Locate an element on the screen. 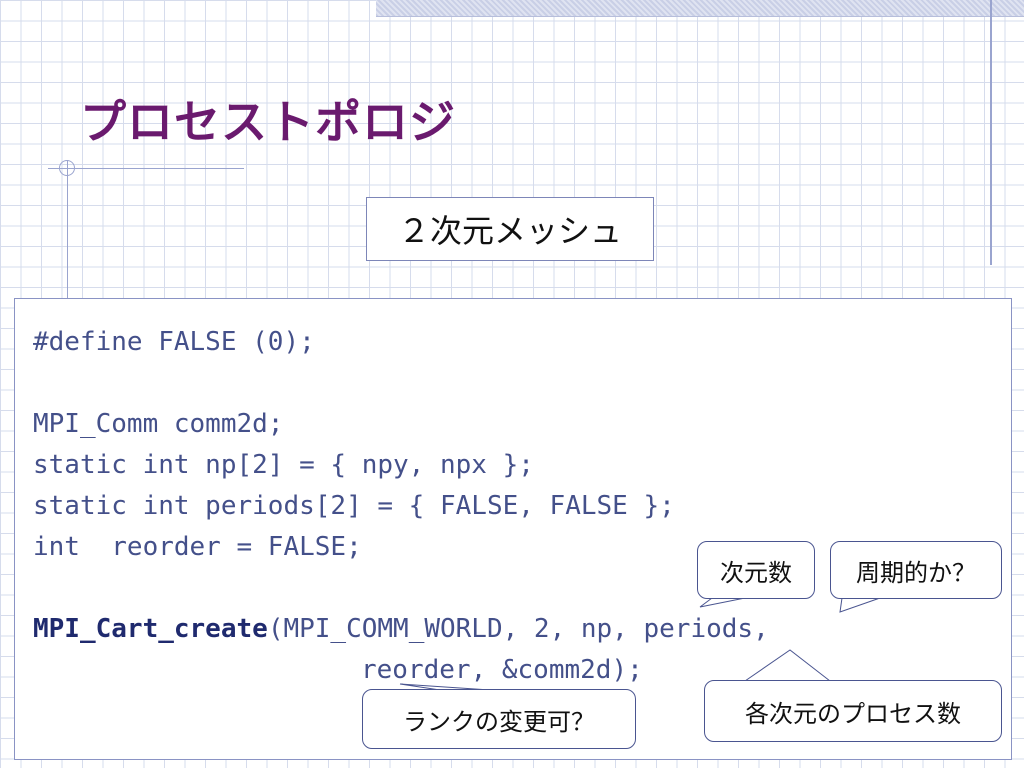 The width and height of the screenshot is (1024, 768). decorative-circle-icon is located at coordinates (67, 168).